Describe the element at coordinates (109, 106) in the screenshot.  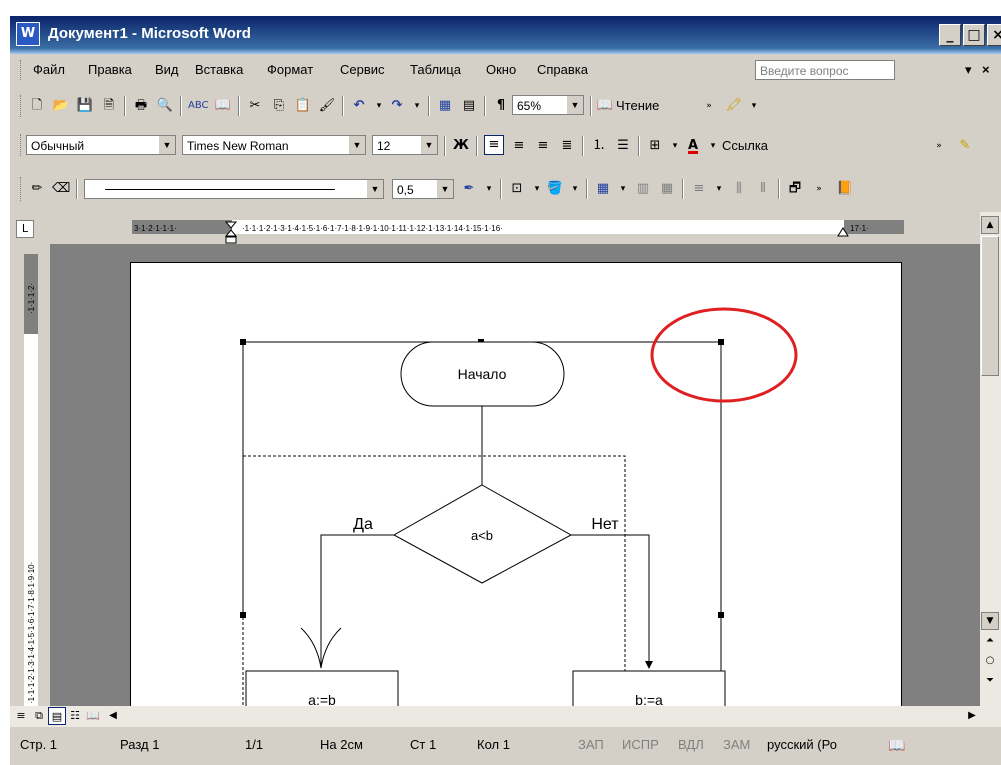
I see `permission-icon: 🗎` at that location.